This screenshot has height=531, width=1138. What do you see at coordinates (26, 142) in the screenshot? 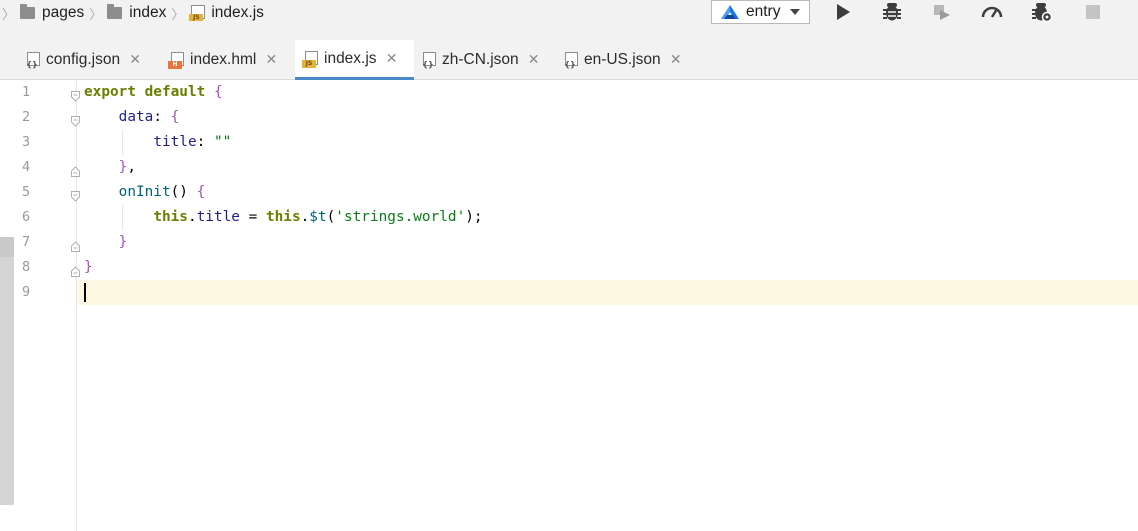
I see `line-number: 3` at bounding box center [26, 142].